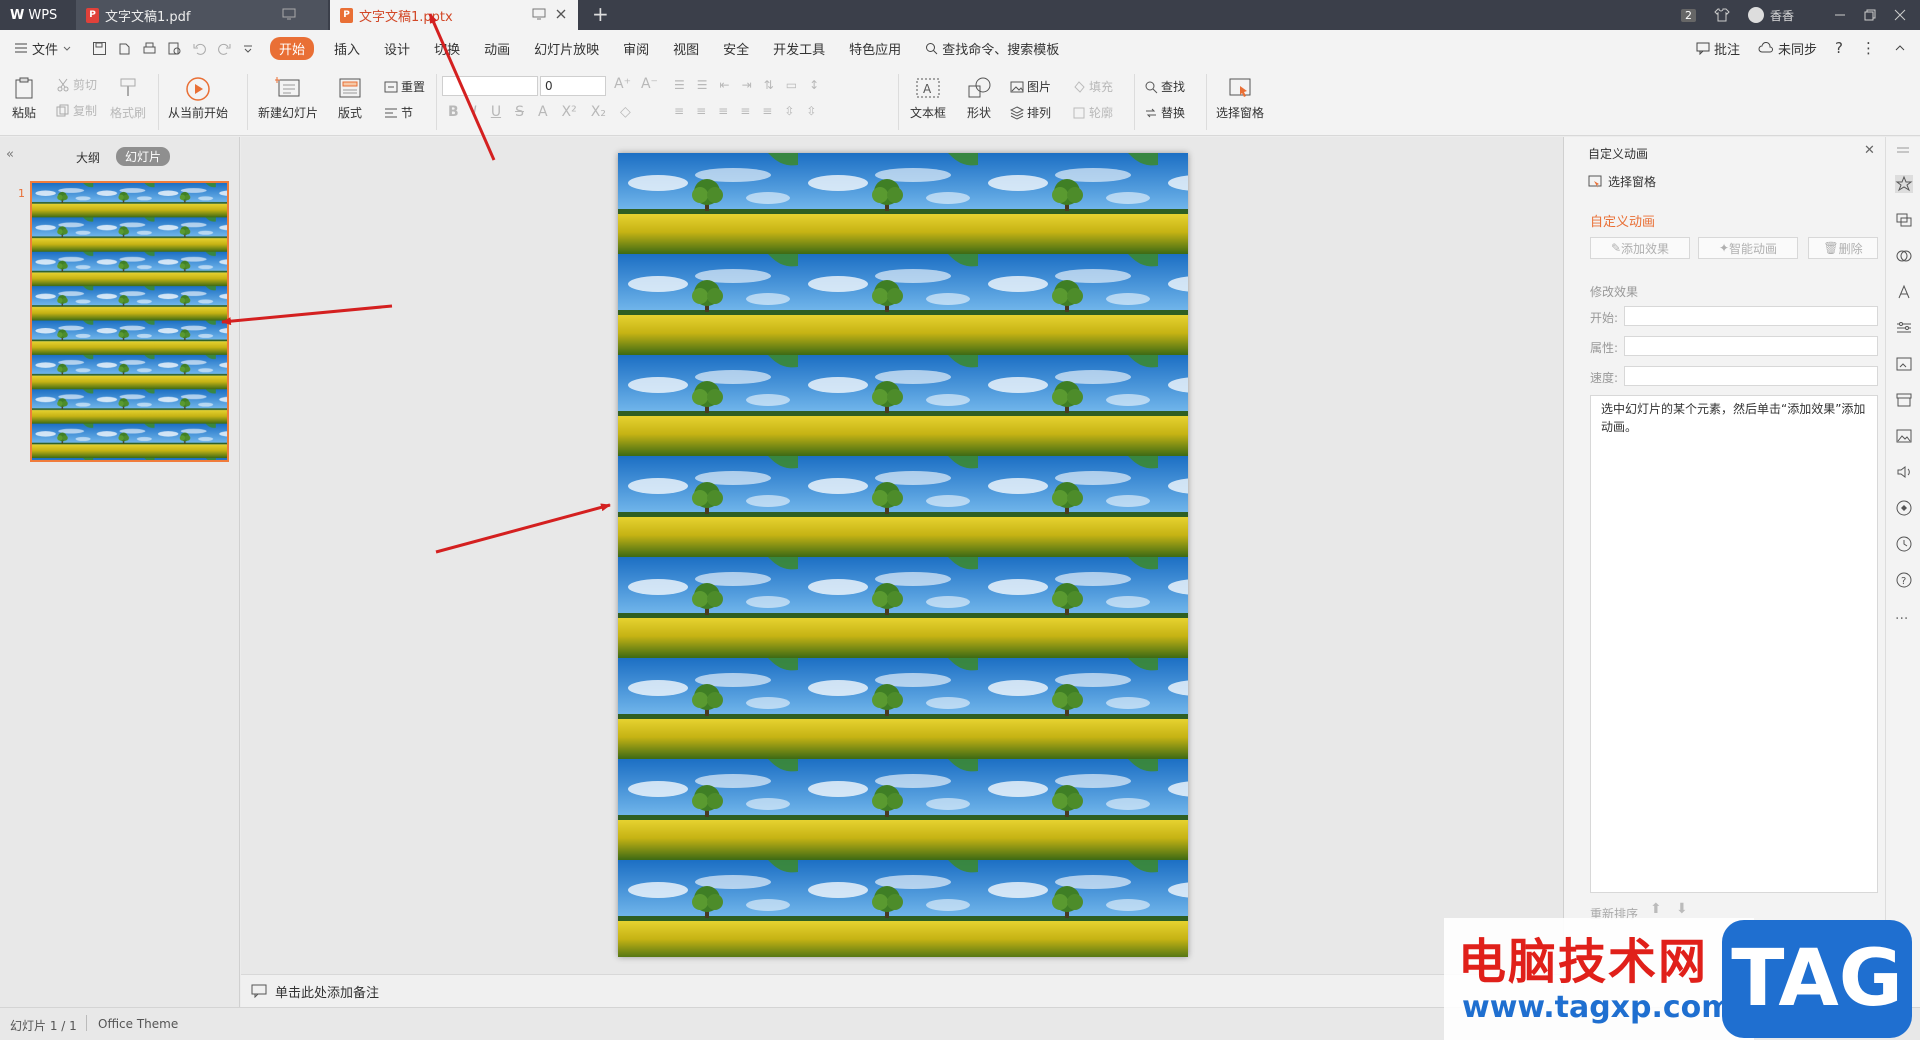 This screenshot has width=1920, height=1040. What do you see at coordinates (128, 98) in the screenshot?
I see `format-painter-button: 格式刷` at bounding box center [128, 98].